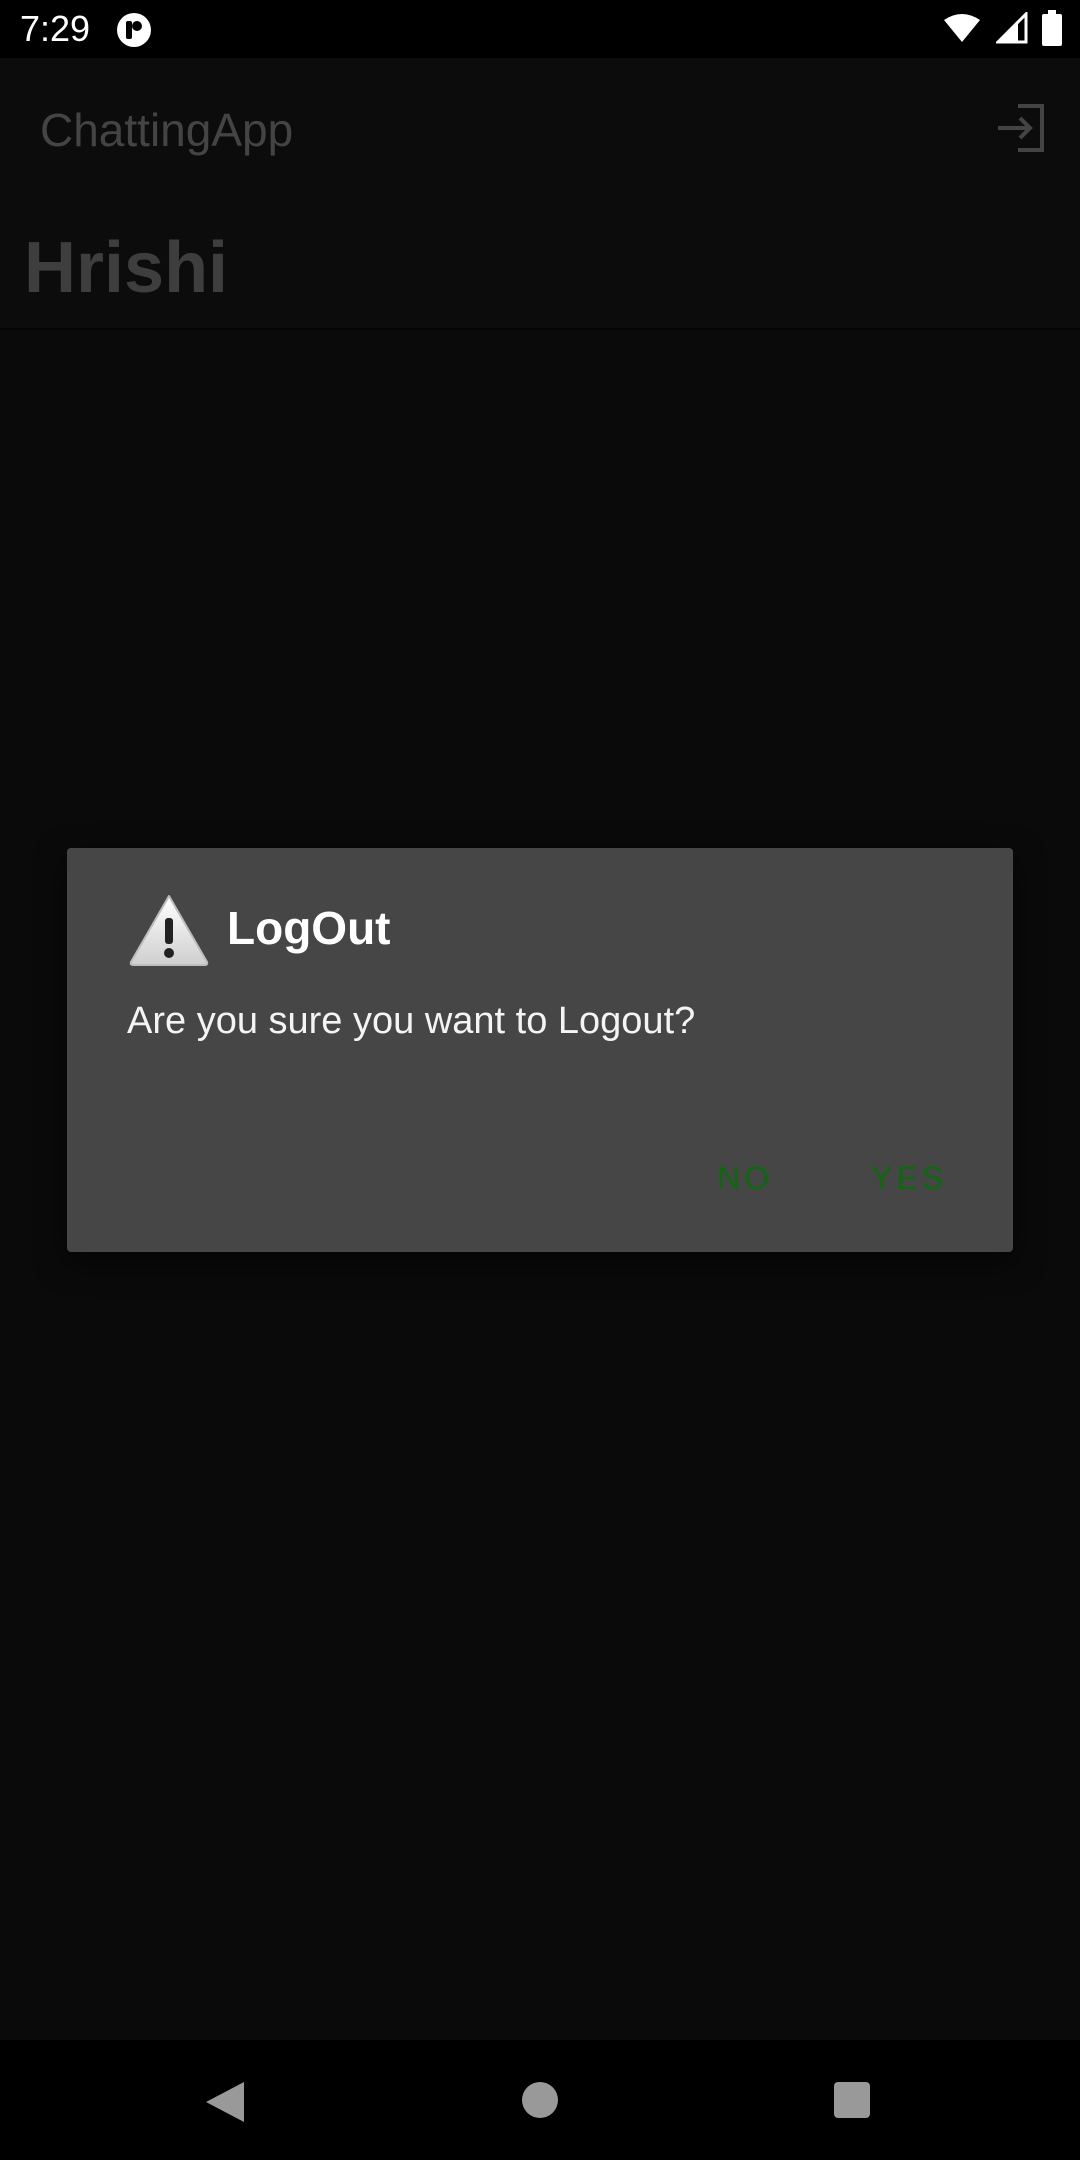  I want to click on back-icon, so click(225, 2102).